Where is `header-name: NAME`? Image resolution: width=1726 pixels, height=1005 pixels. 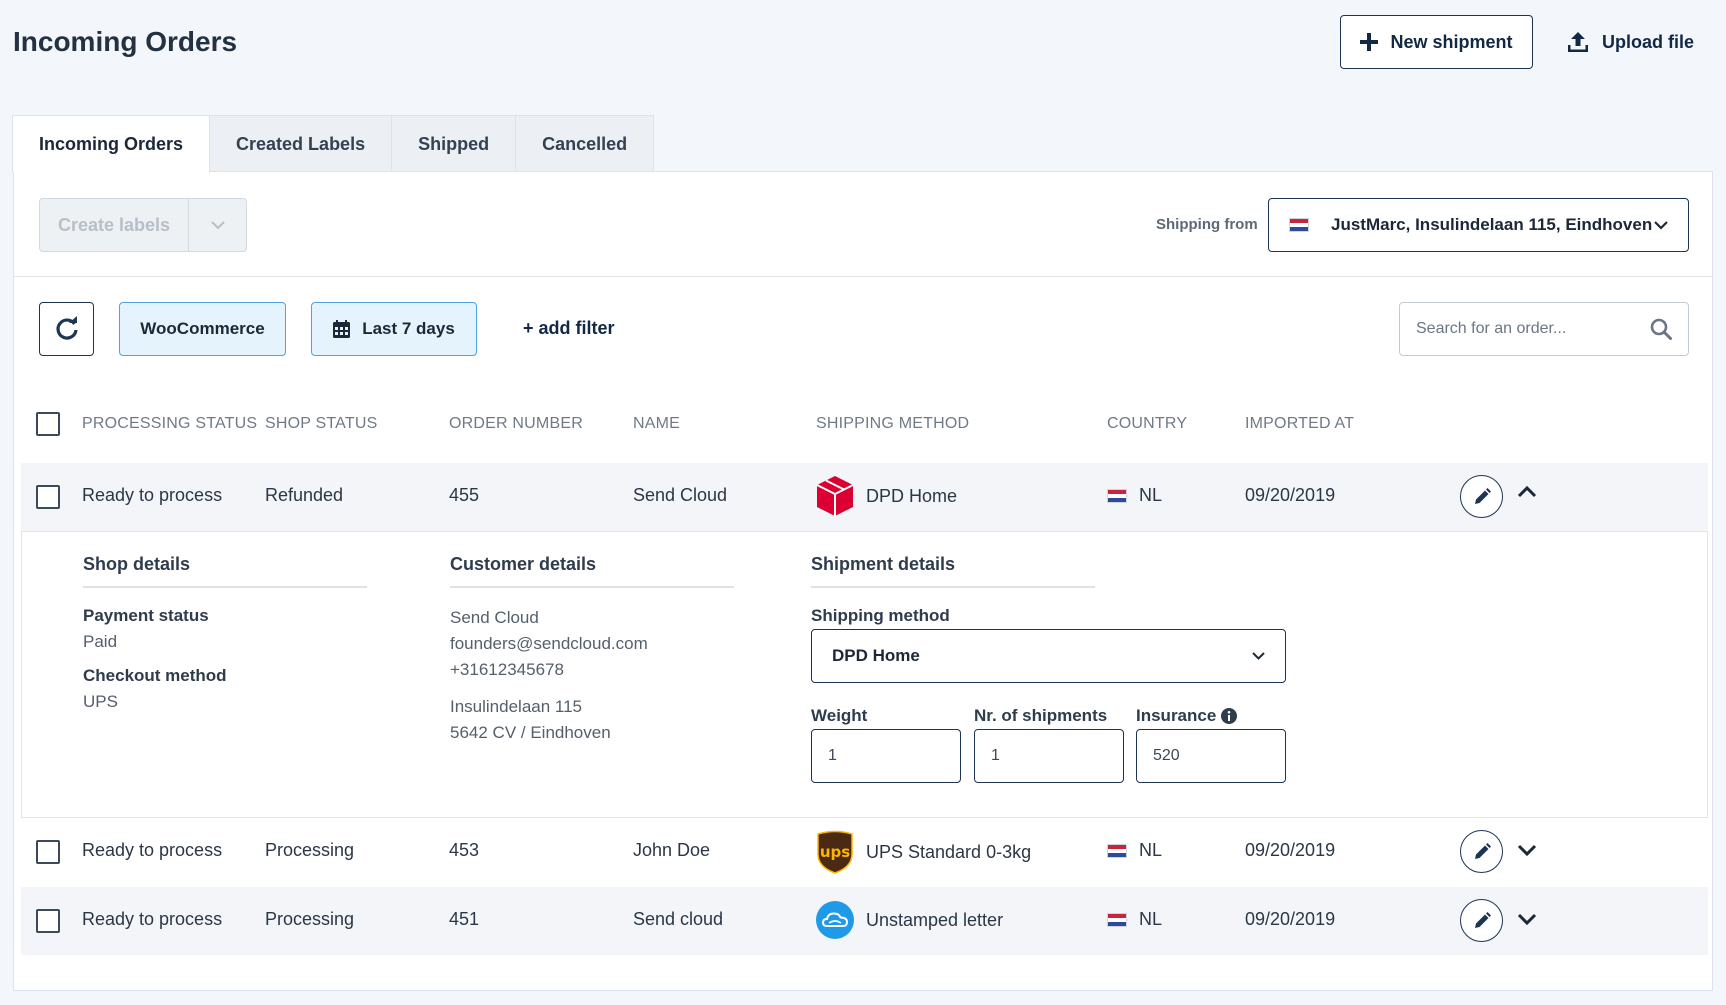 header-name: NAME is located at coordinates (656, 424).